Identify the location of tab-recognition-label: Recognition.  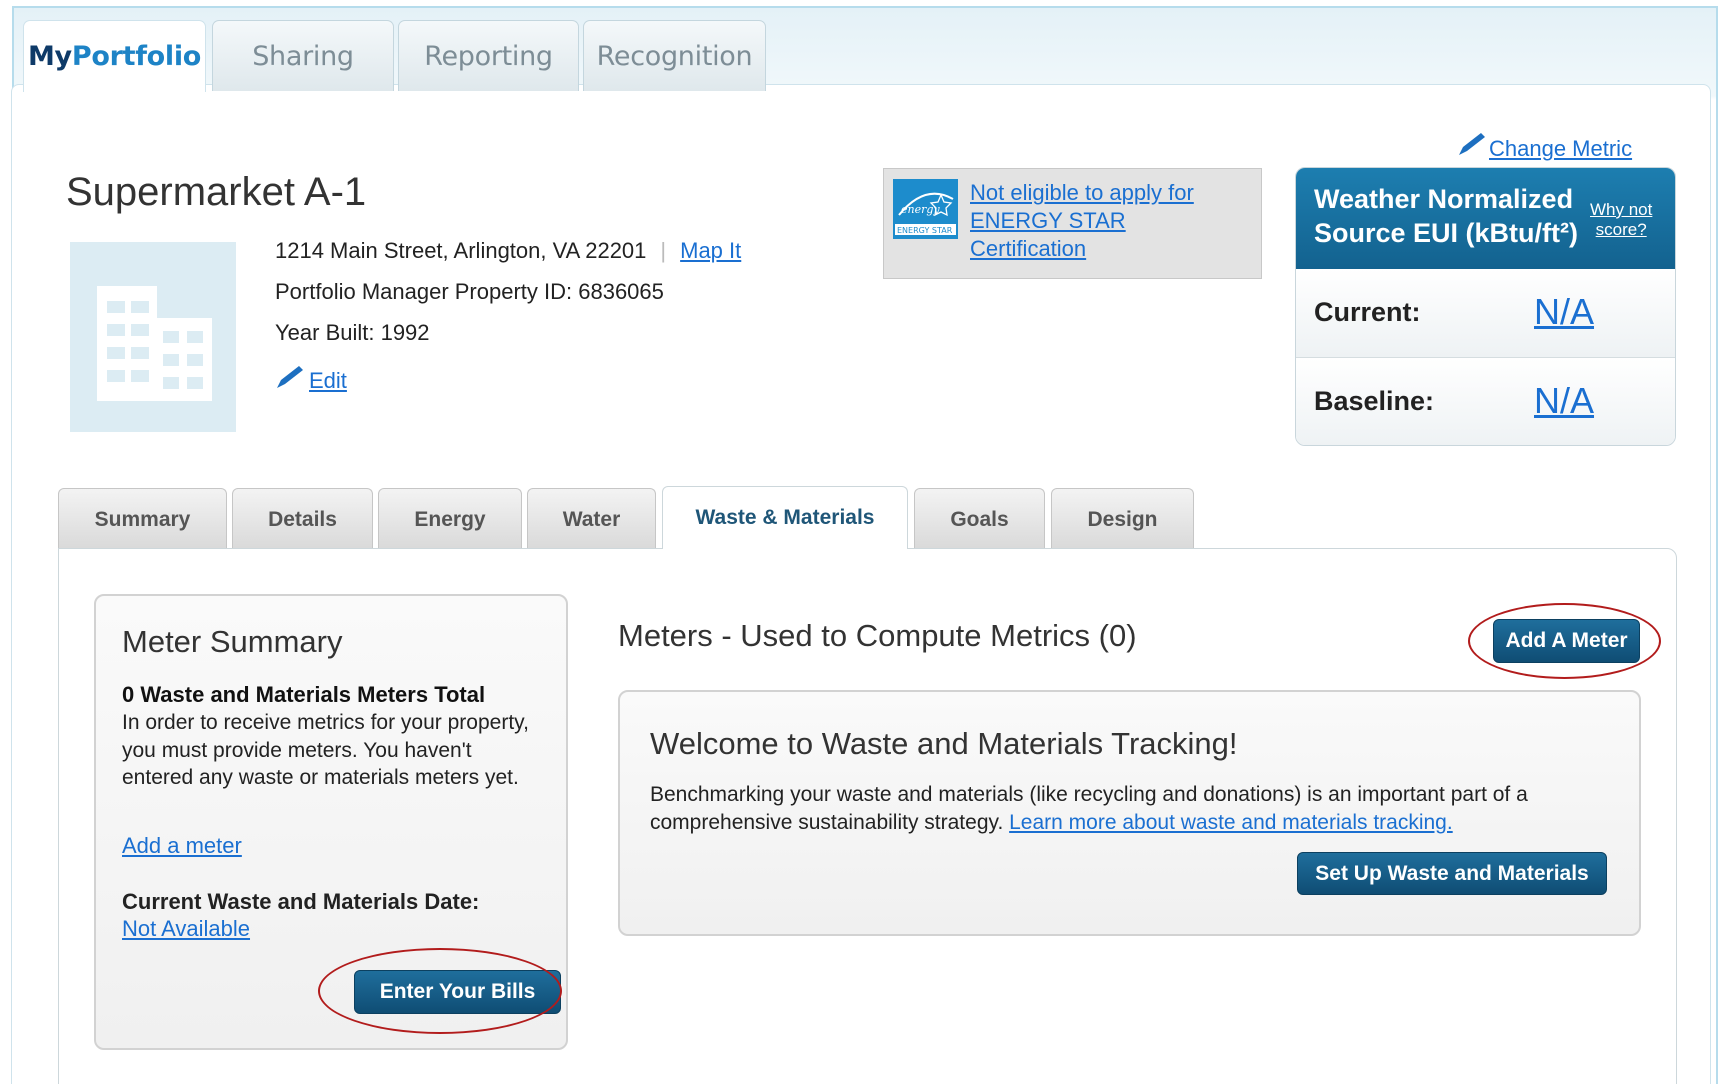
(674, 56).